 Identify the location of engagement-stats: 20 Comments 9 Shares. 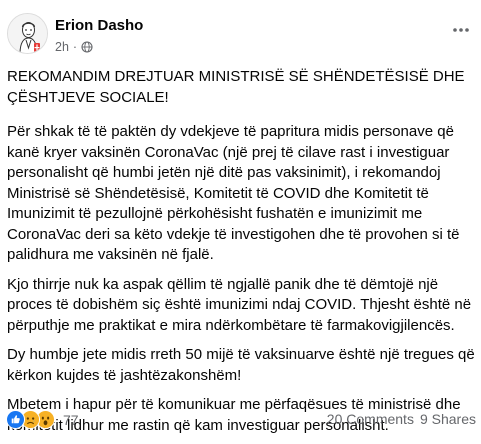
(401, 419).